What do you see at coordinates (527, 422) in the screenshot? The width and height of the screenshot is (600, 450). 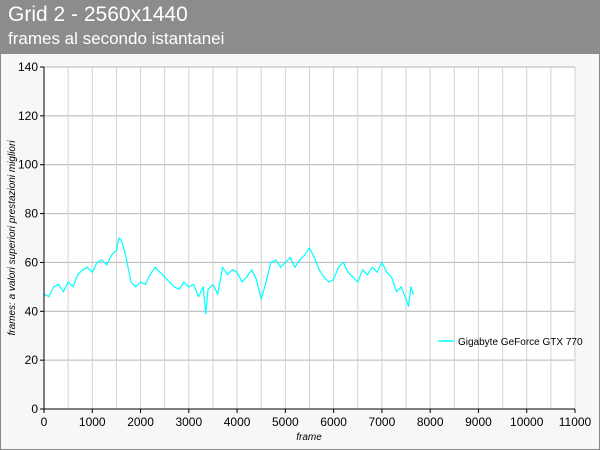 I see `x-tick-label: 10000` at bounding box center [527, 422].